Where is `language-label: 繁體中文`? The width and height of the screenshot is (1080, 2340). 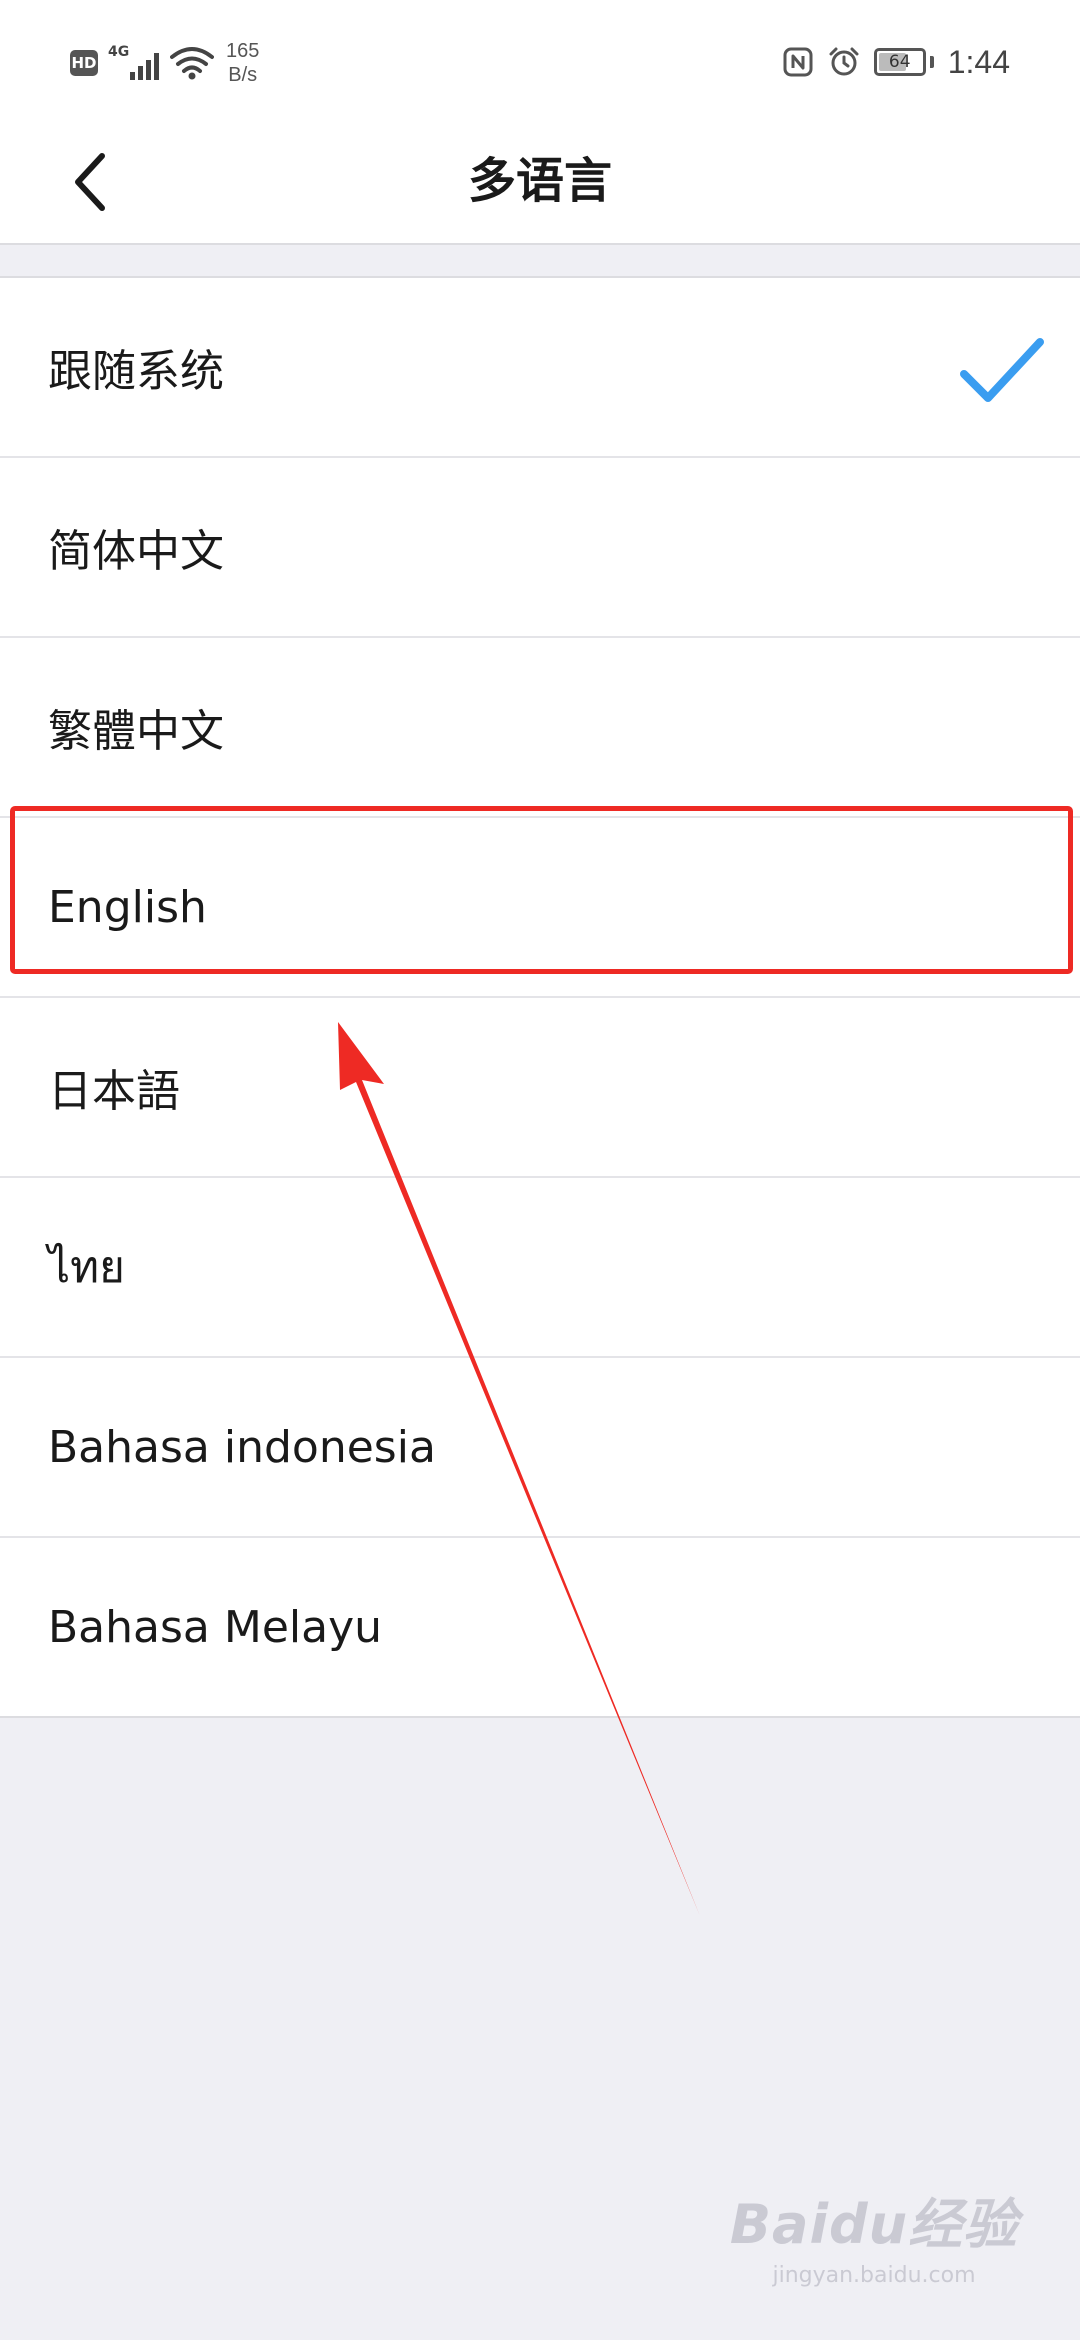
language-label: 繁體中文 is located at coordinates (136, 731).